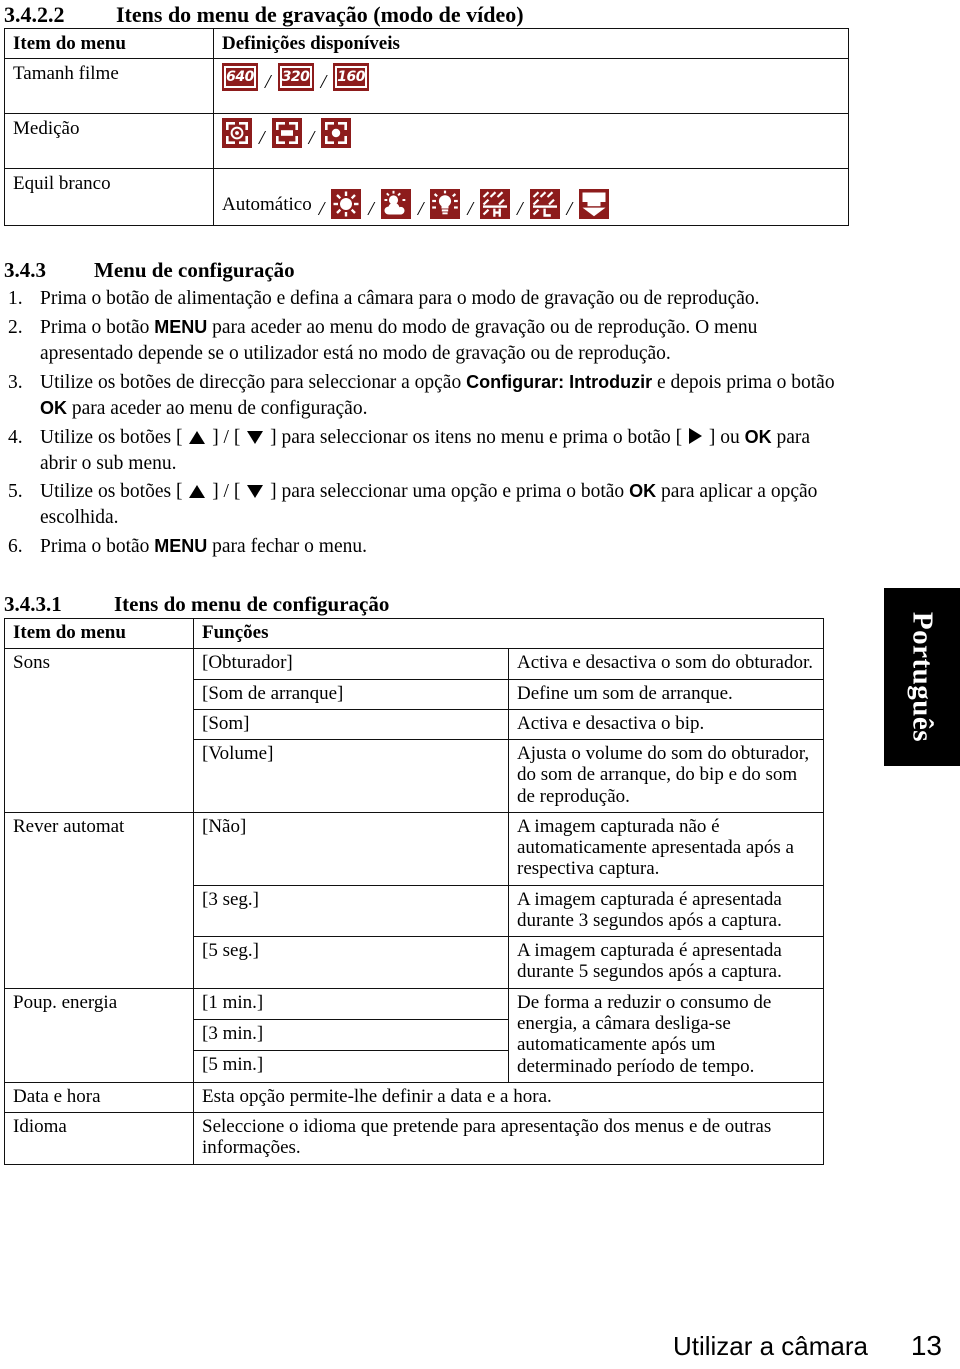  What do you see at coordinates (351, 694) in the screenshot?
I see `menu-option-label: [Som de arranque]` at bounding box center [351, 694].